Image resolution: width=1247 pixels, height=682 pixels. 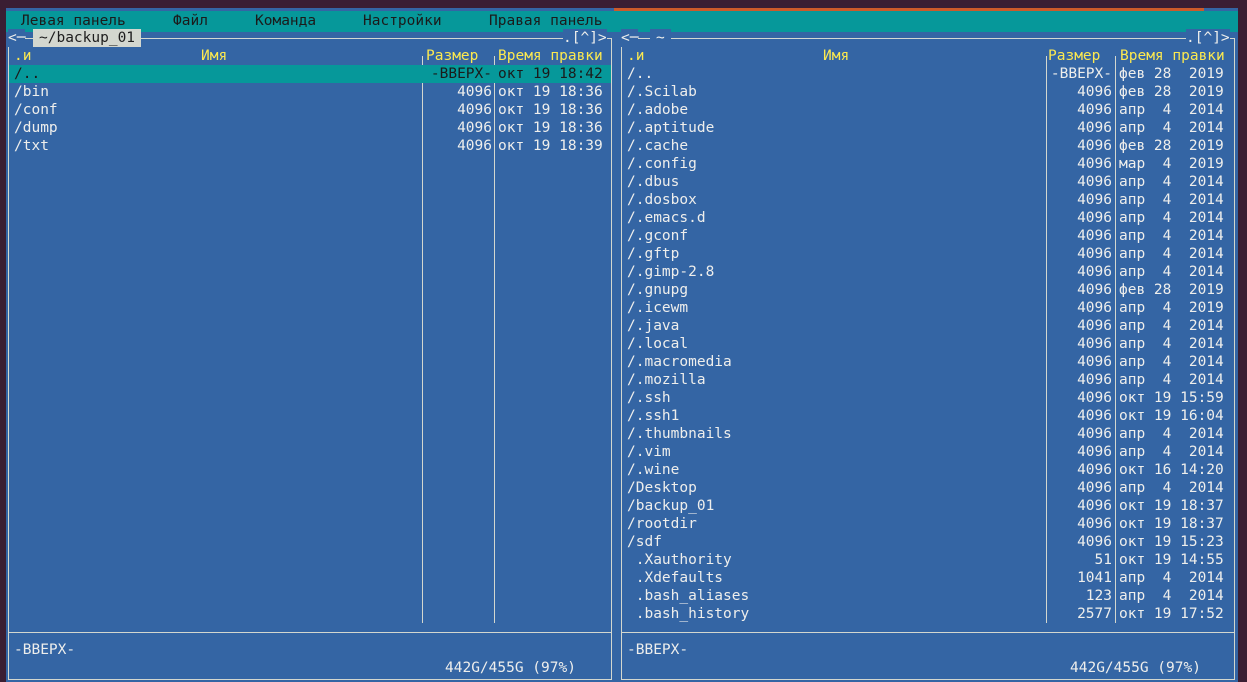 I want to click on file-name: /.gconf, so click(x=658, y=236).